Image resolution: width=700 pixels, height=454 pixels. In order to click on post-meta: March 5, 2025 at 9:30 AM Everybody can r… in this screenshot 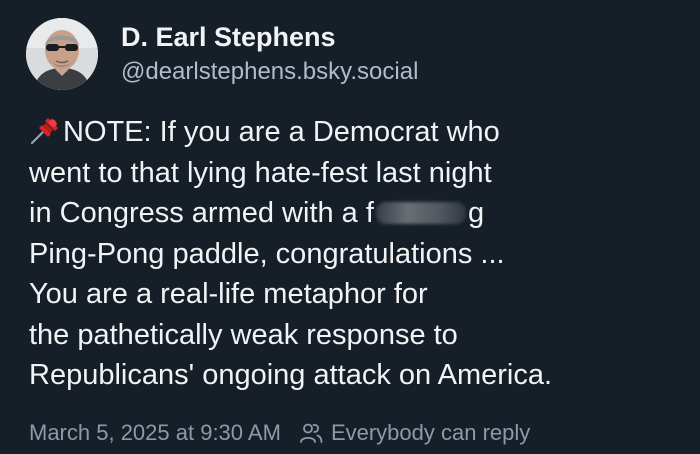, I will do `click(279, 433)`.